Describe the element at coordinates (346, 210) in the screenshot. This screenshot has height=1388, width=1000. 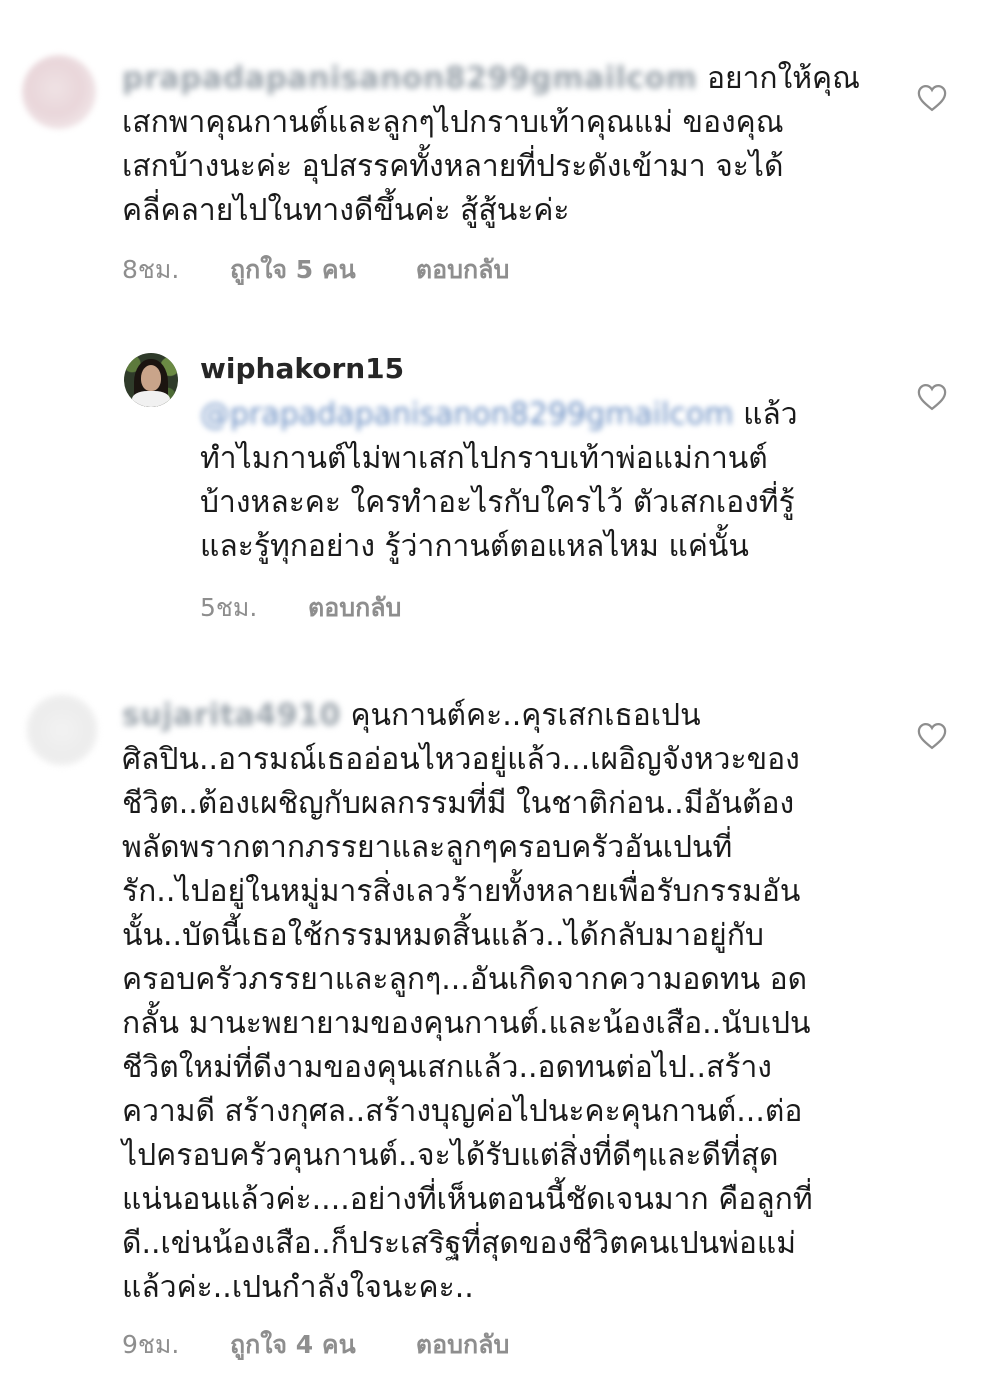
I see `comment-line: คลี่คลายไปในทางดีขึ้นค่ะ สู้สู้นะค่ะ` at that location.